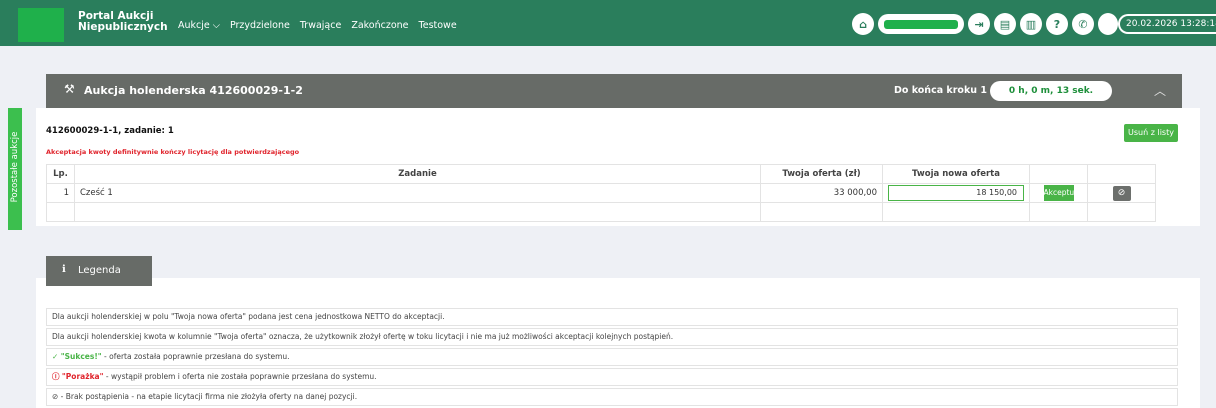  I want to click on info-icon: ℹ, so click(64, 269).